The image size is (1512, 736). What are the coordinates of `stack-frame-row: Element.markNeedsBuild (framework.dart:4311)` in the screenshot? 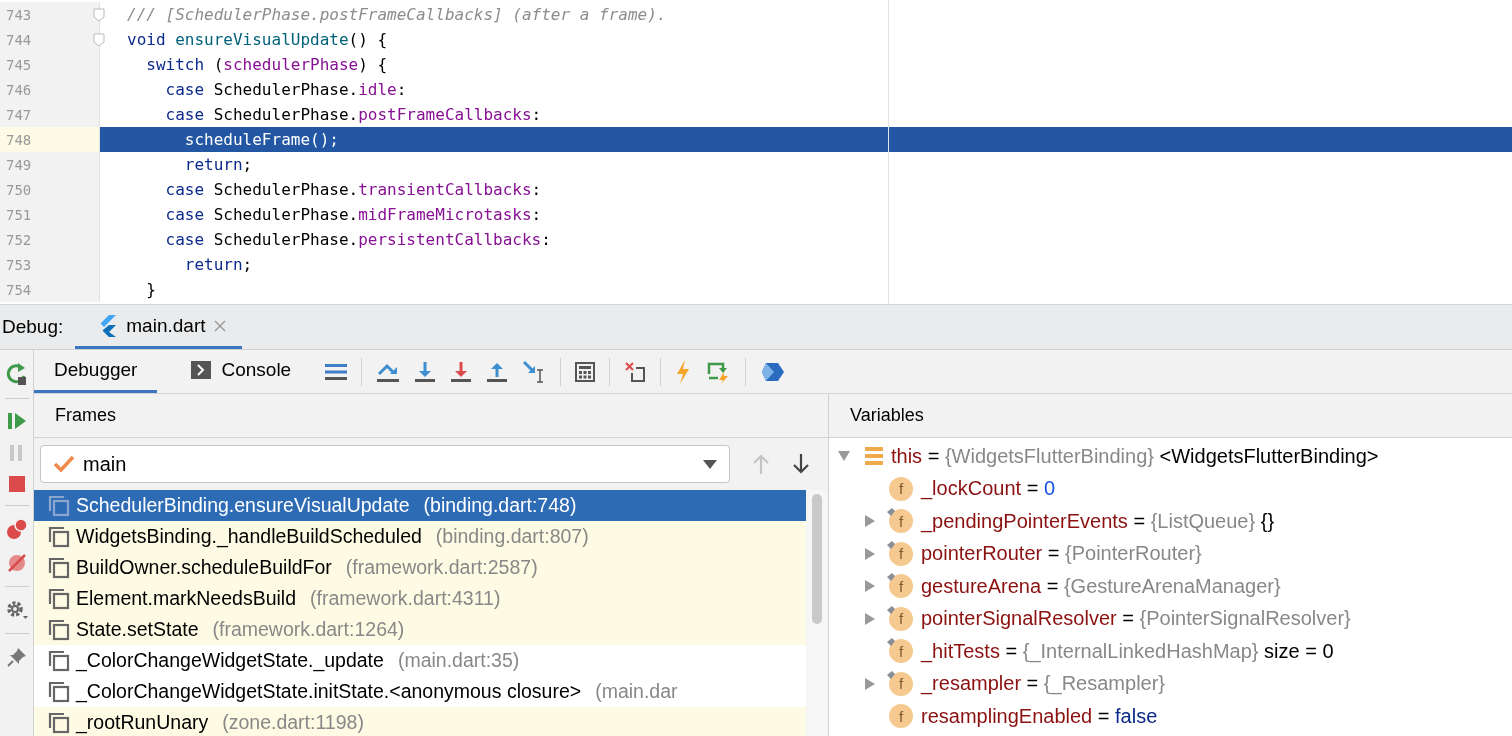 It's located at (420, 598).